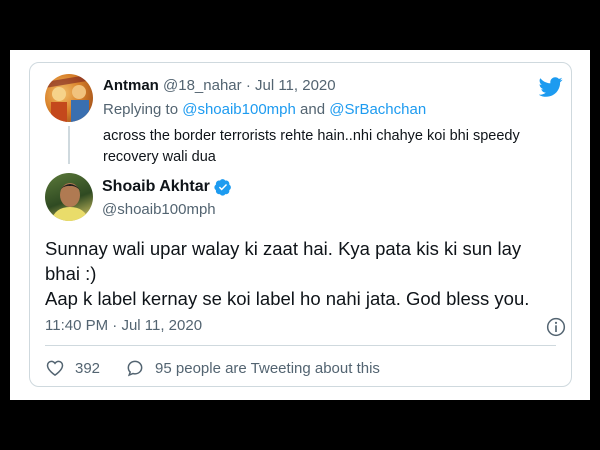 This screenshot has height=450, width=600. Describe the element at coordinates (202, 85) in the screenshot. I see `reply-author-handle: @18_nahar` at that location.